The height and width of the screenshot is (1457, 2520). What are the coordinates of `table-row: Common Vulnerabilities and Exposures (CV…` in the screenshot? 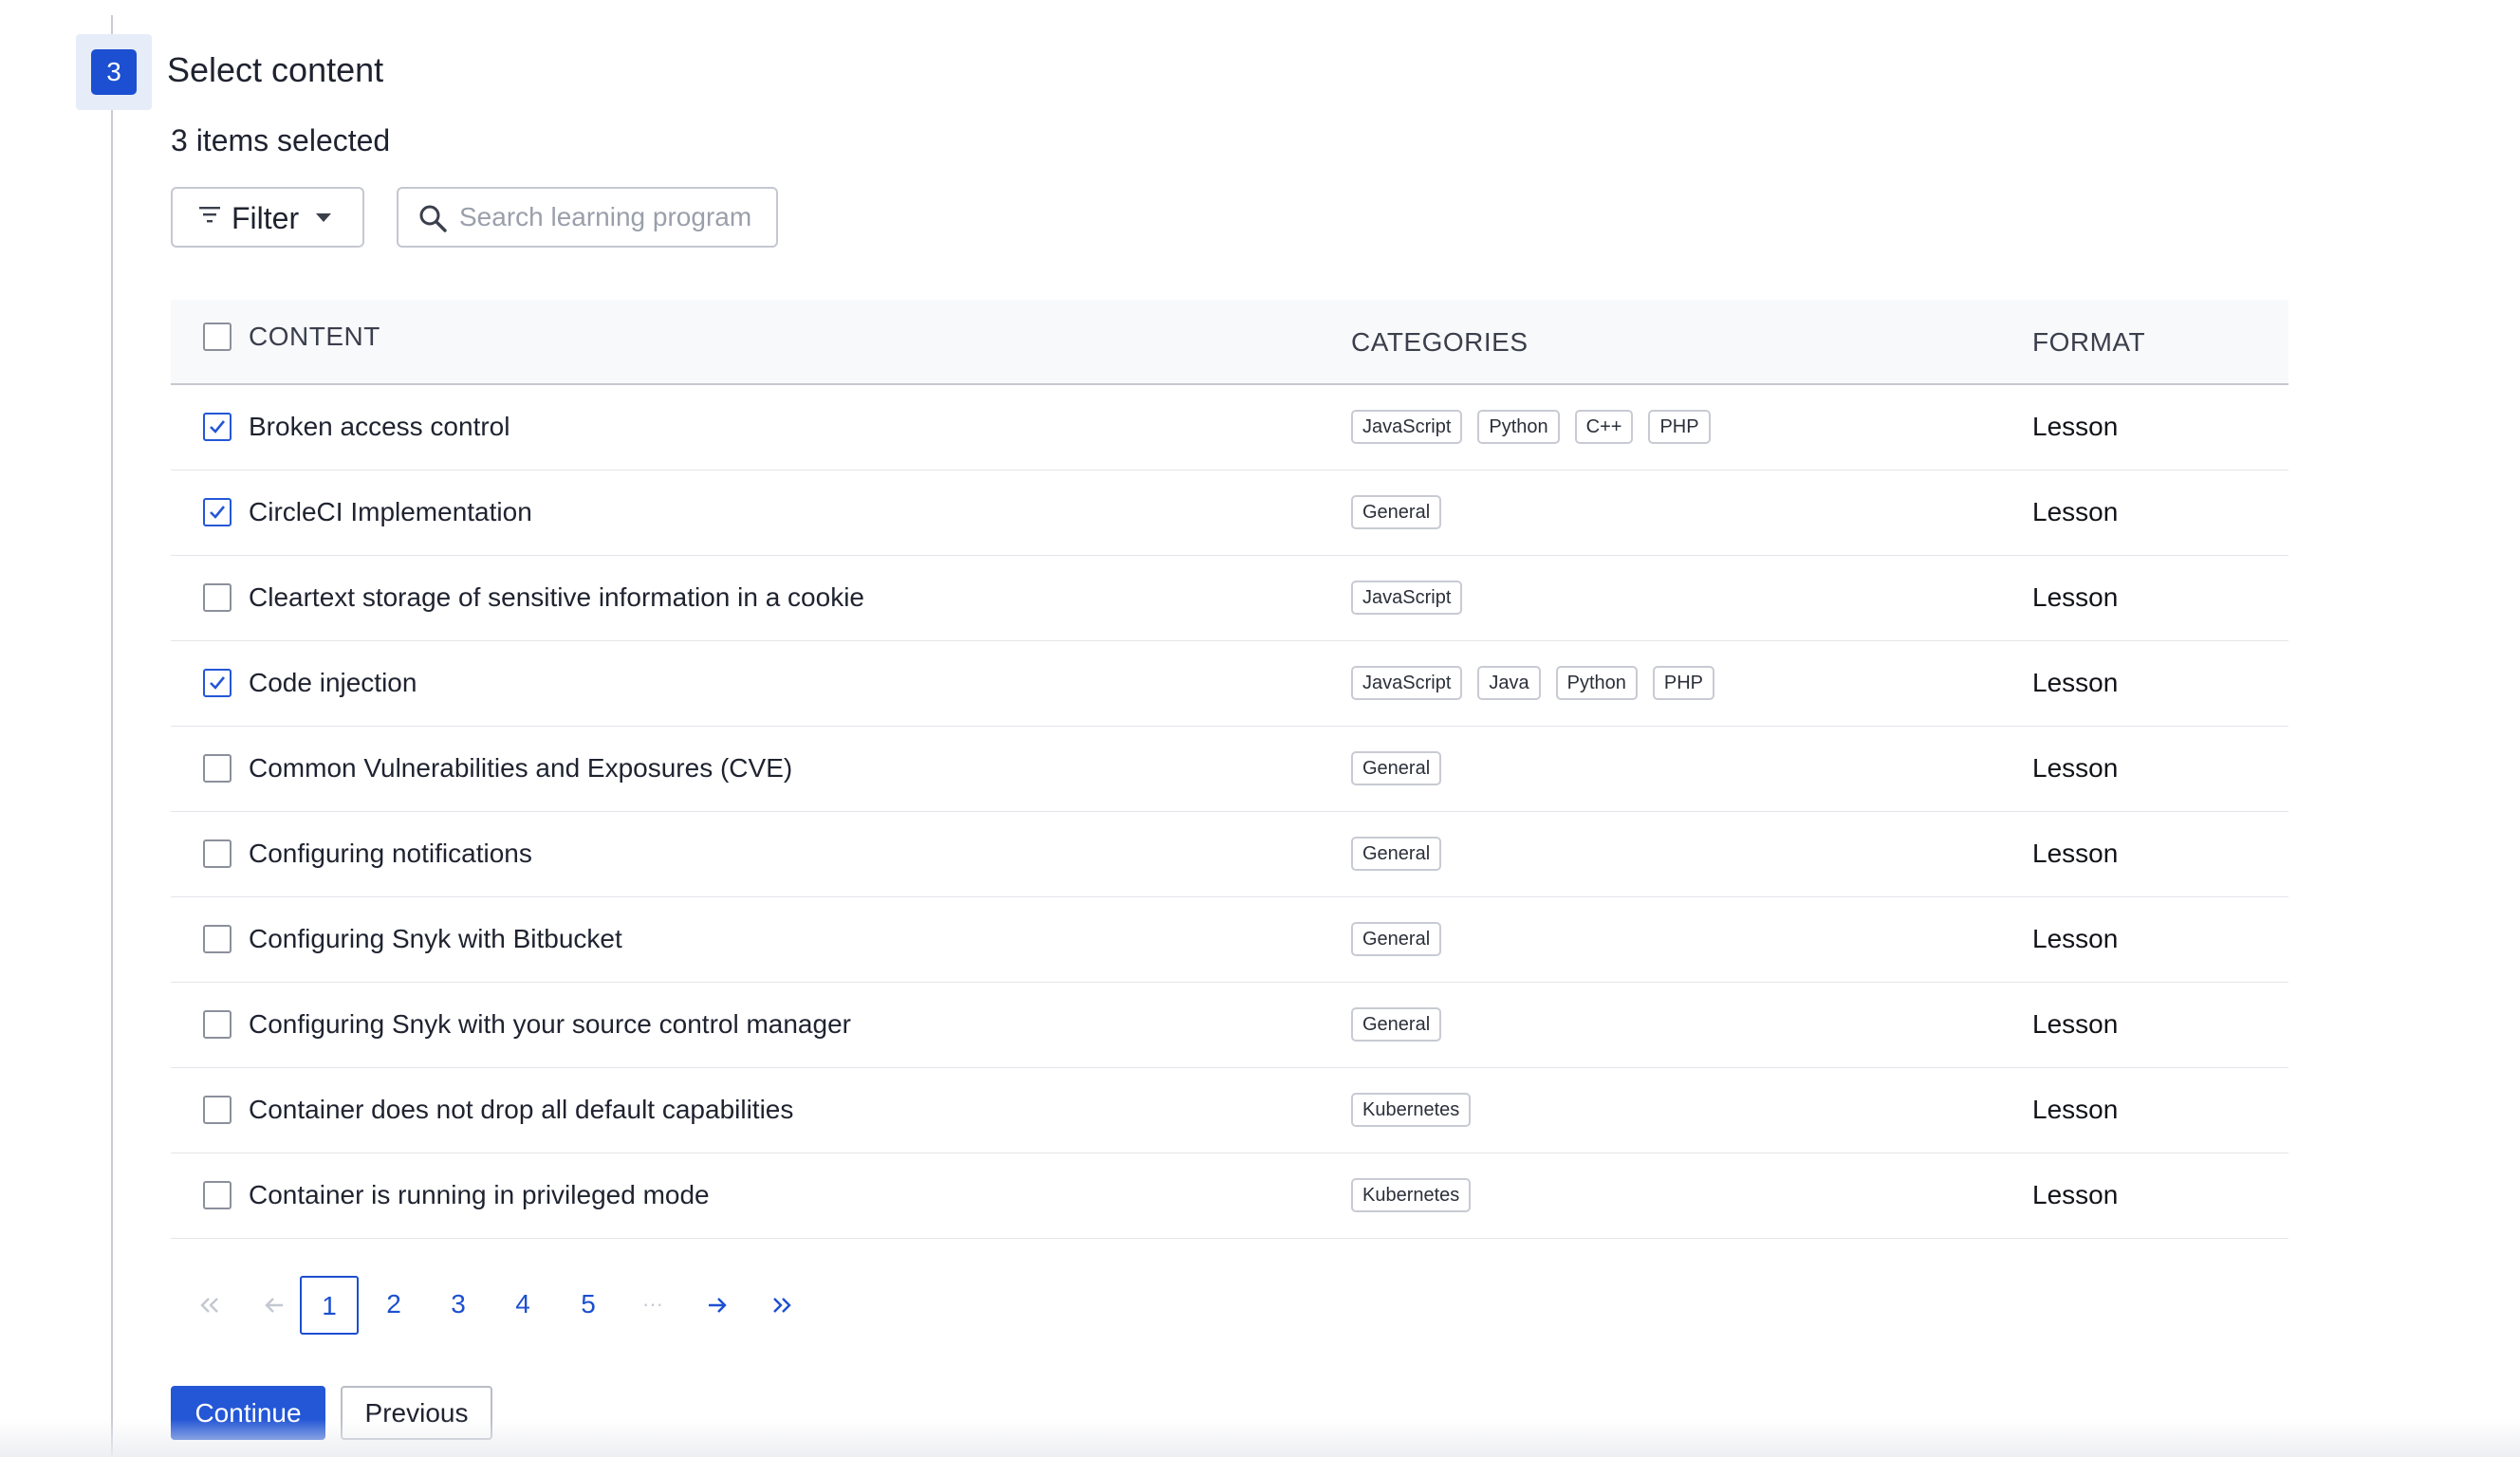 It's located at (1229, 770).